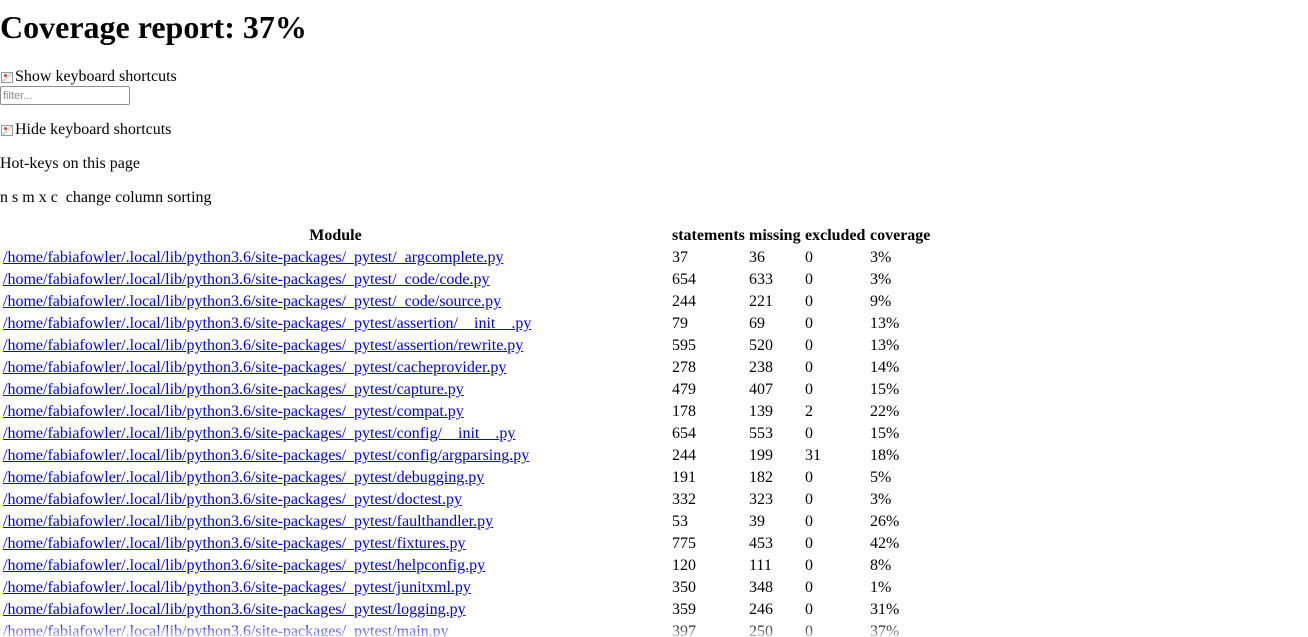  Describe the element at coordinates (684, 609) in the screenshot. I see `statements-cell: 359` at that location.